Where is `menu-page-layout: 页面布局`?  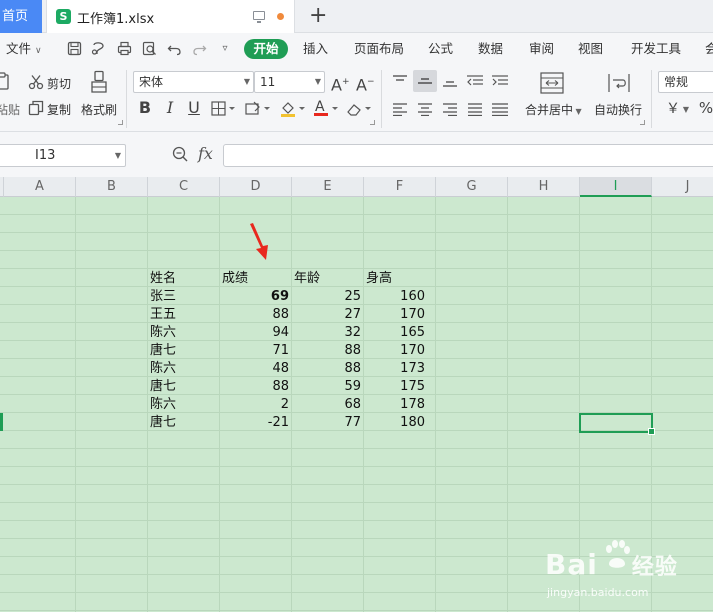 menu-page-layout: 页面布局 is located at coordinates (379, 48).